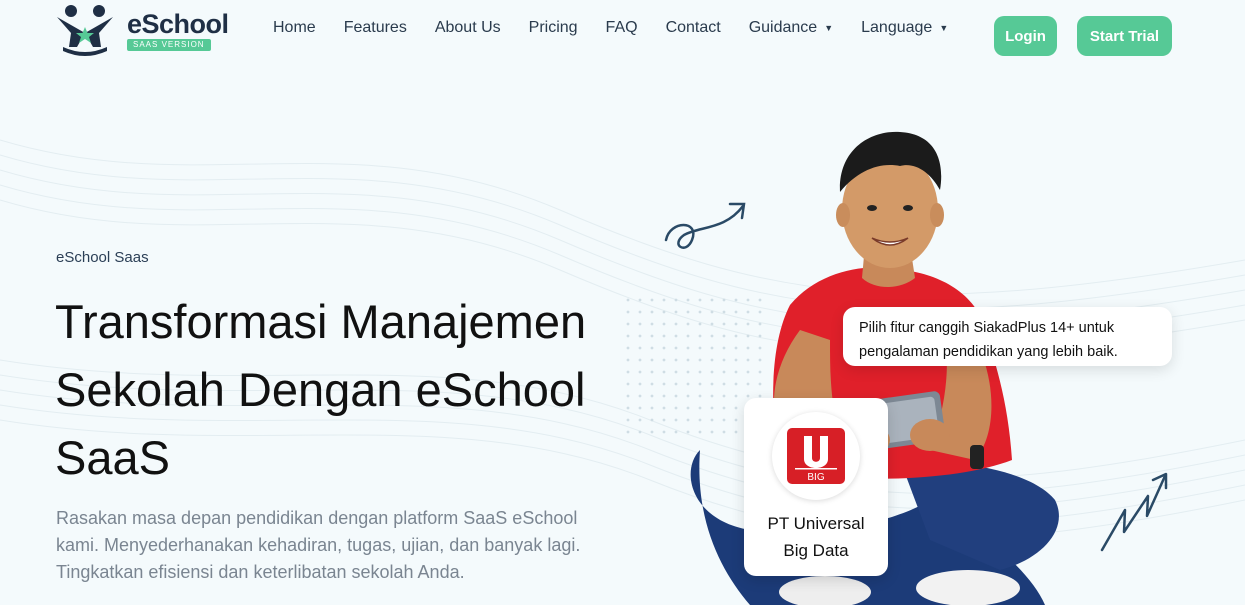 The width and height of the screenshot is (1245, 605). What do you see at coordinates (112, 457) in the screenshot?
I see `hero-title-line: SaaS` at bounding box center [112, 457].